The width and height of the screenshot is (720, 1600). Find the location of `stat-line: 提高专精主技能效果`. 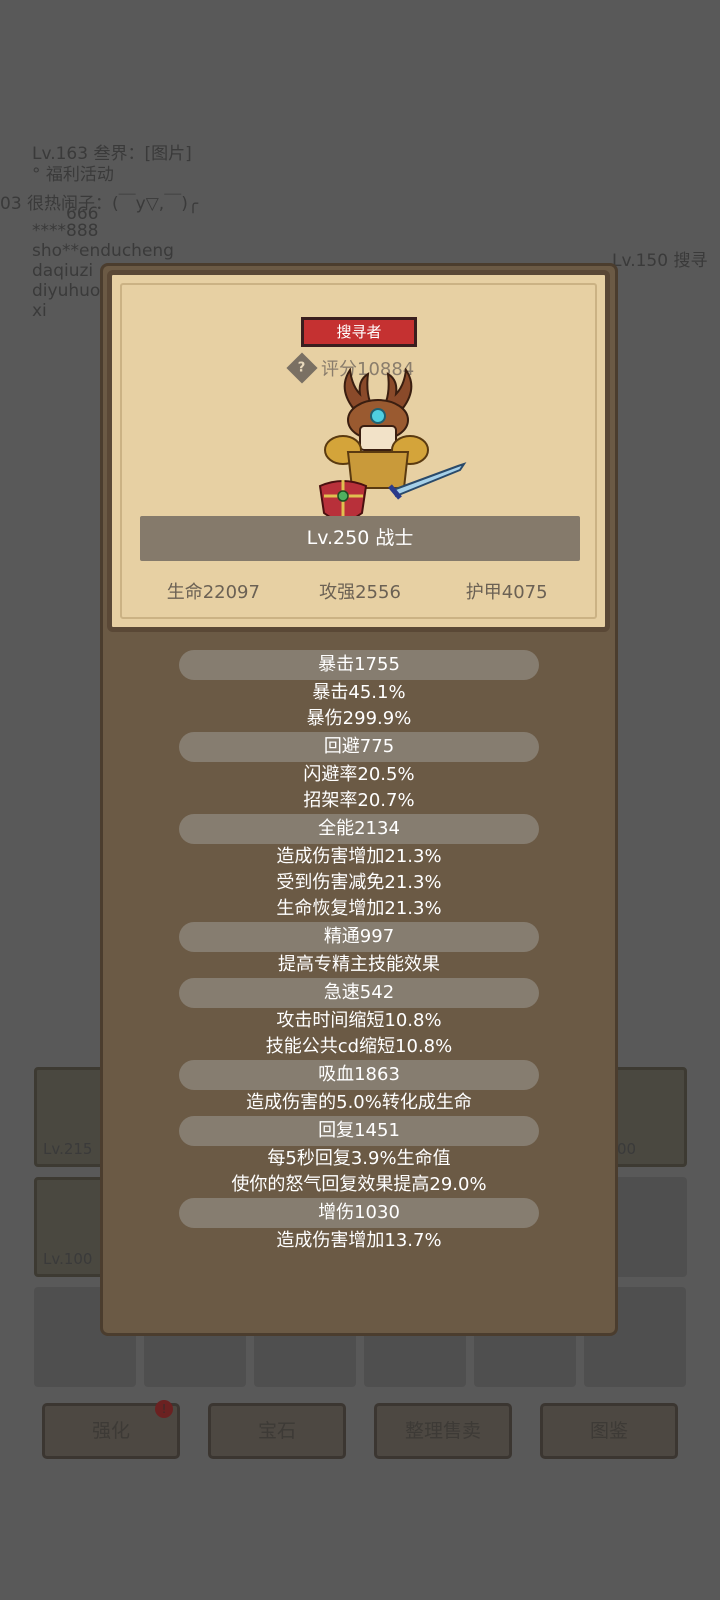

stat-line: 提高专精主技能效果 is located at coordinates (359, 964).